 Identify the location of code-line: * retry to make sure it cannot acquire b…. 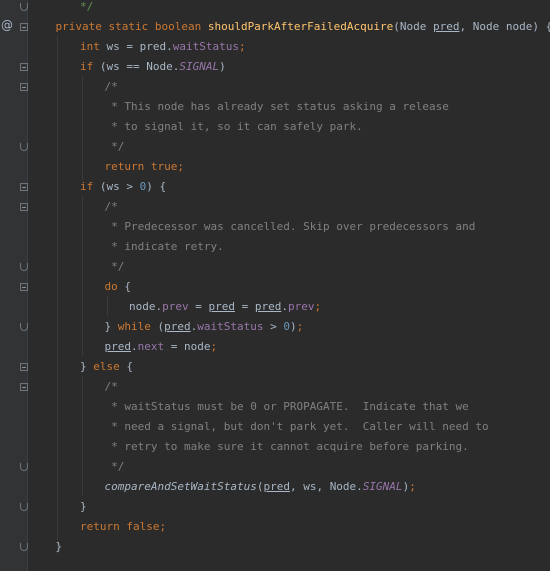
(287, 447).